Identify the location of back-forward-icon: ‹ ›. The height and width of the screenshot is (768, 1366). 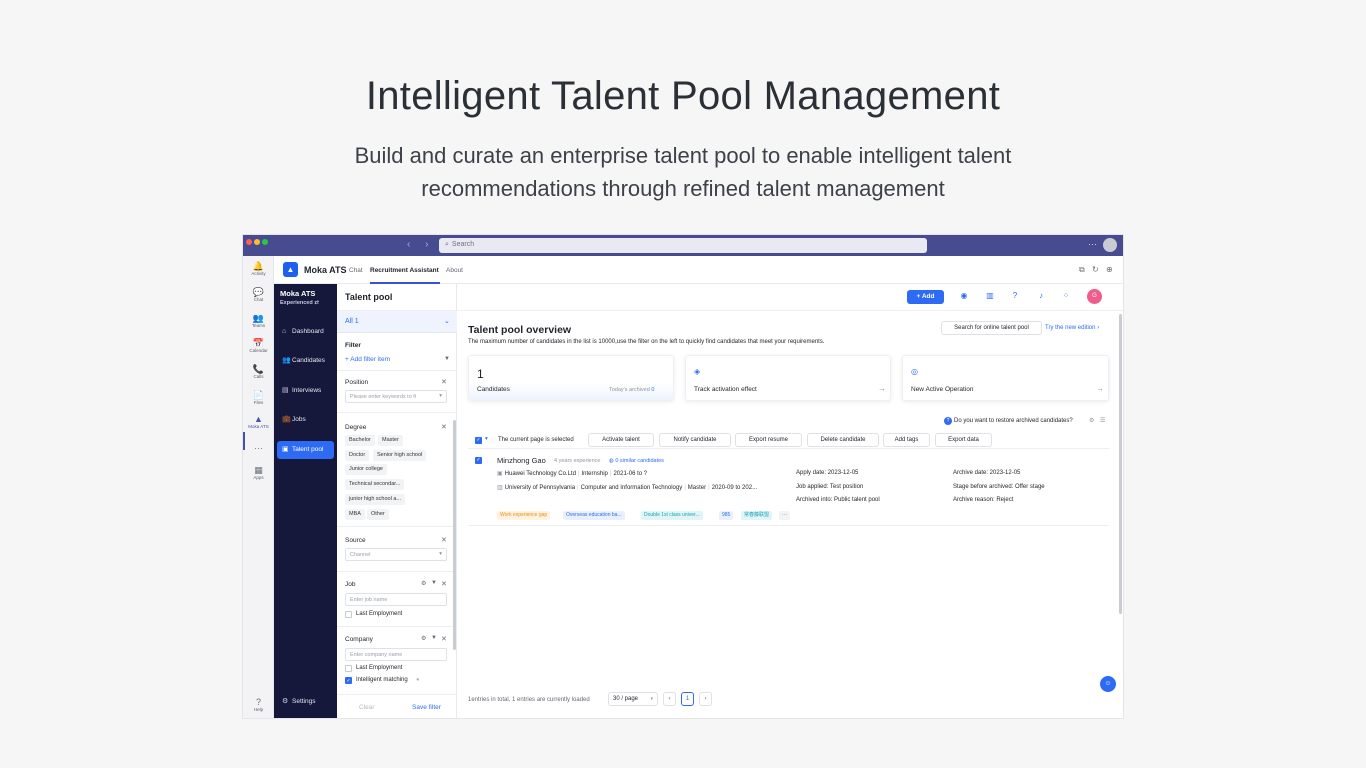
(420, 244).